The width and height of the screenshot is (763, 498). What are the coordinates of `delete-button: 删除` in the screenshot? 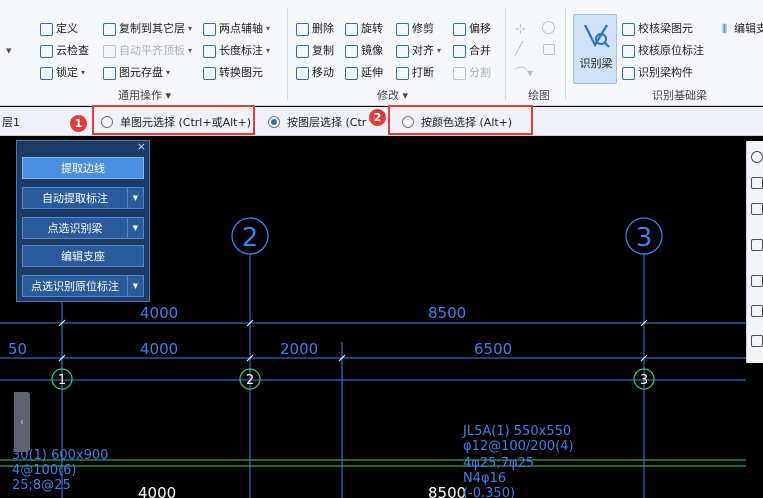 It's located at (315, 29).